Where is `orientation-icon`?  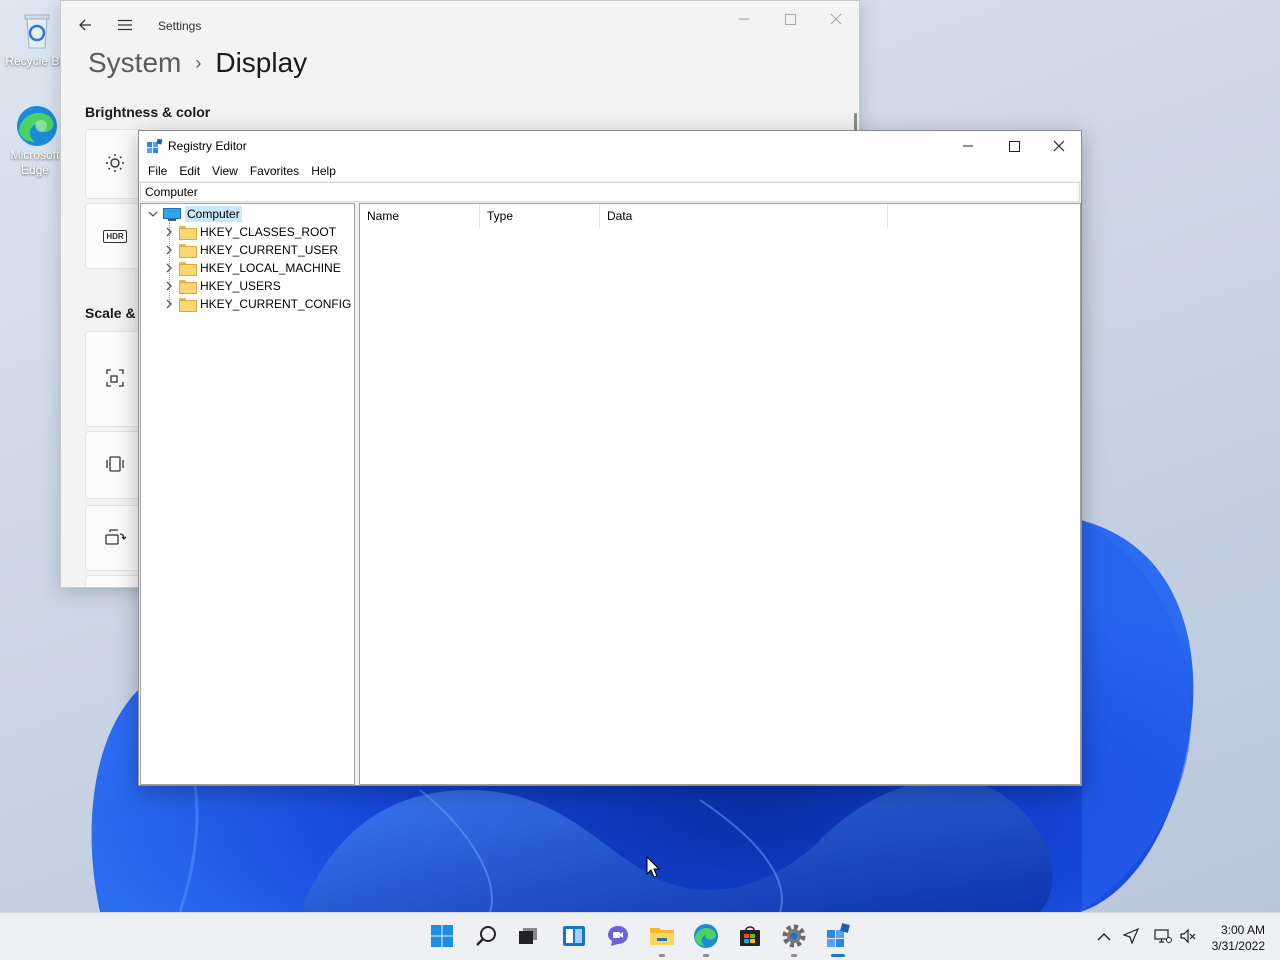 orientation-icon is located at coordinates (115, 538).